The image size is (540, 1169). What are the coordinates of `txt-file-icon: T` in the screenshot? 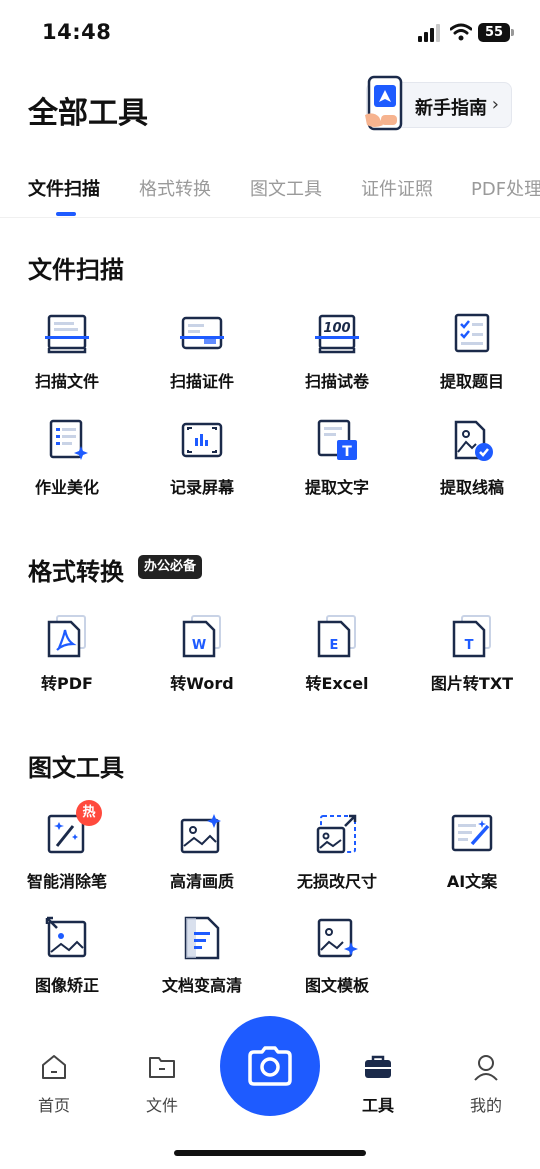 It's located at (471, 636).